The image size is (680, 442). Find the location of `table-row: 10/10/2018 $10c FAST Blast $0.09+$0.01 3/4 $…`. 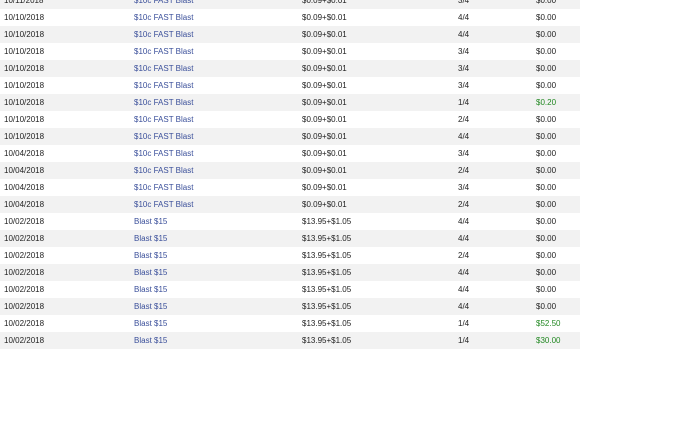

table-row: 10/10/2018 $10c FAST Blast $0.09+$0.01 3/4 $… is located at coordinates (290, 68).